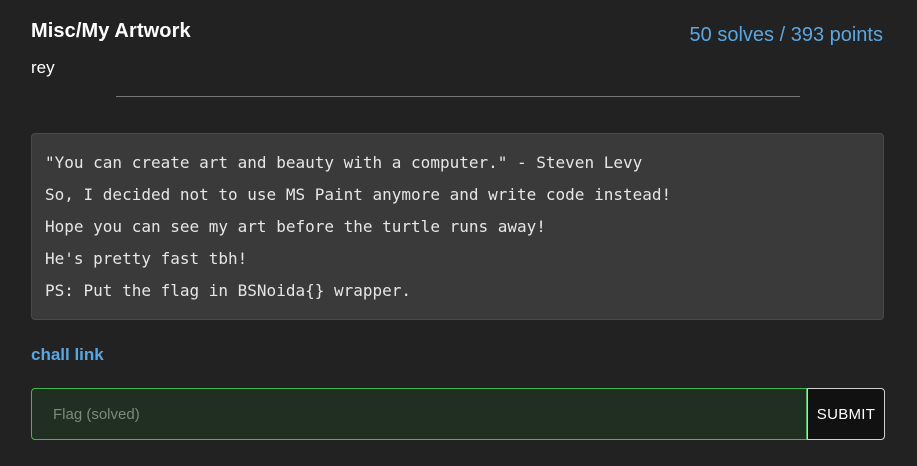 This screenshot has width=917, height=466. What do you see at coordinates (43, 67) in the screenshot?
I see `challenge-author: rey` at bounding box center [43, 67].